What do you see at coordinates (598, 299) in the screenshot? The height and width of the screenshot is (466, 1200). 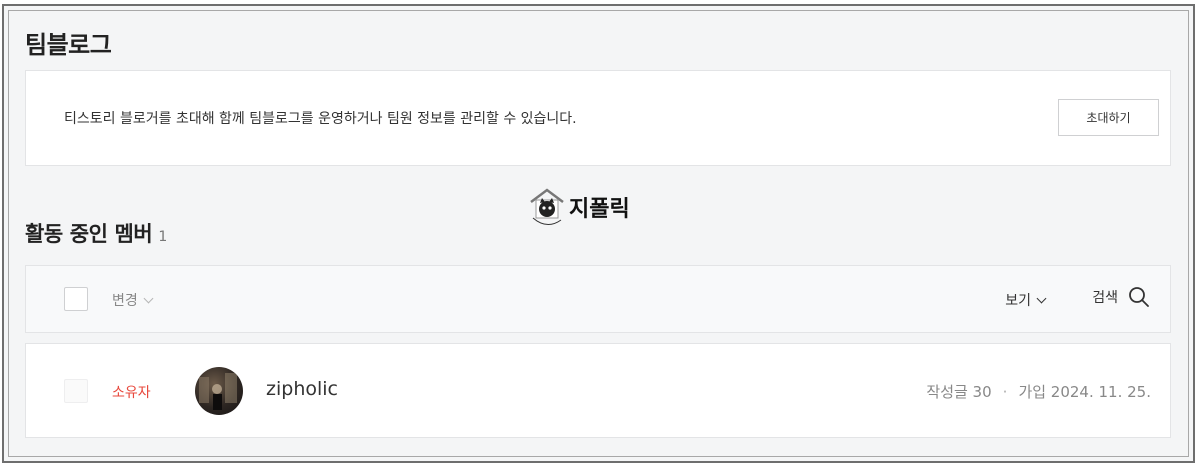 I see `members-toolbar: 변경 보기 검색` at bounding box center [598, 299].